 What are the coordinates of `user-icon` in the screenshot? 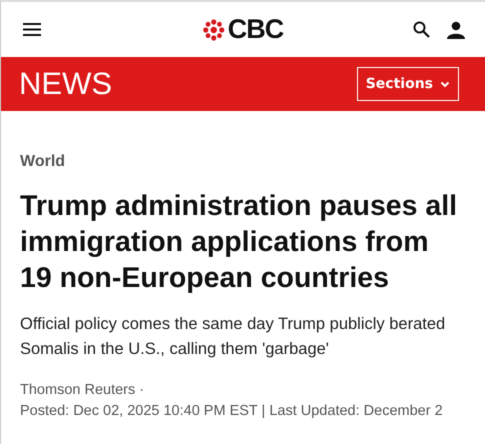 It's located at (456, 29).